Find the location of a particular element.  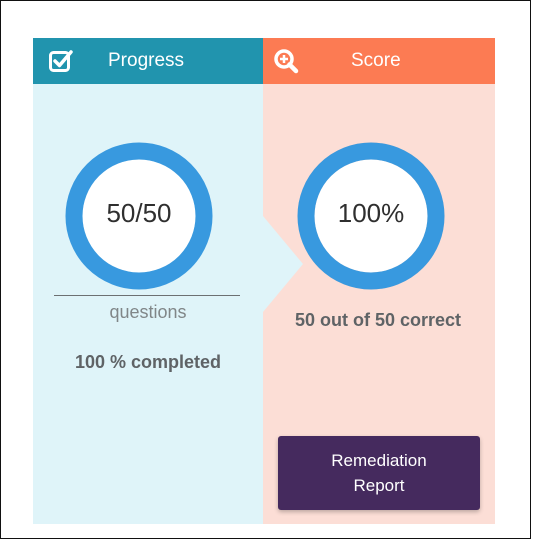

remediation-report-label: Remediation Report is located at coordinates (379, 473).